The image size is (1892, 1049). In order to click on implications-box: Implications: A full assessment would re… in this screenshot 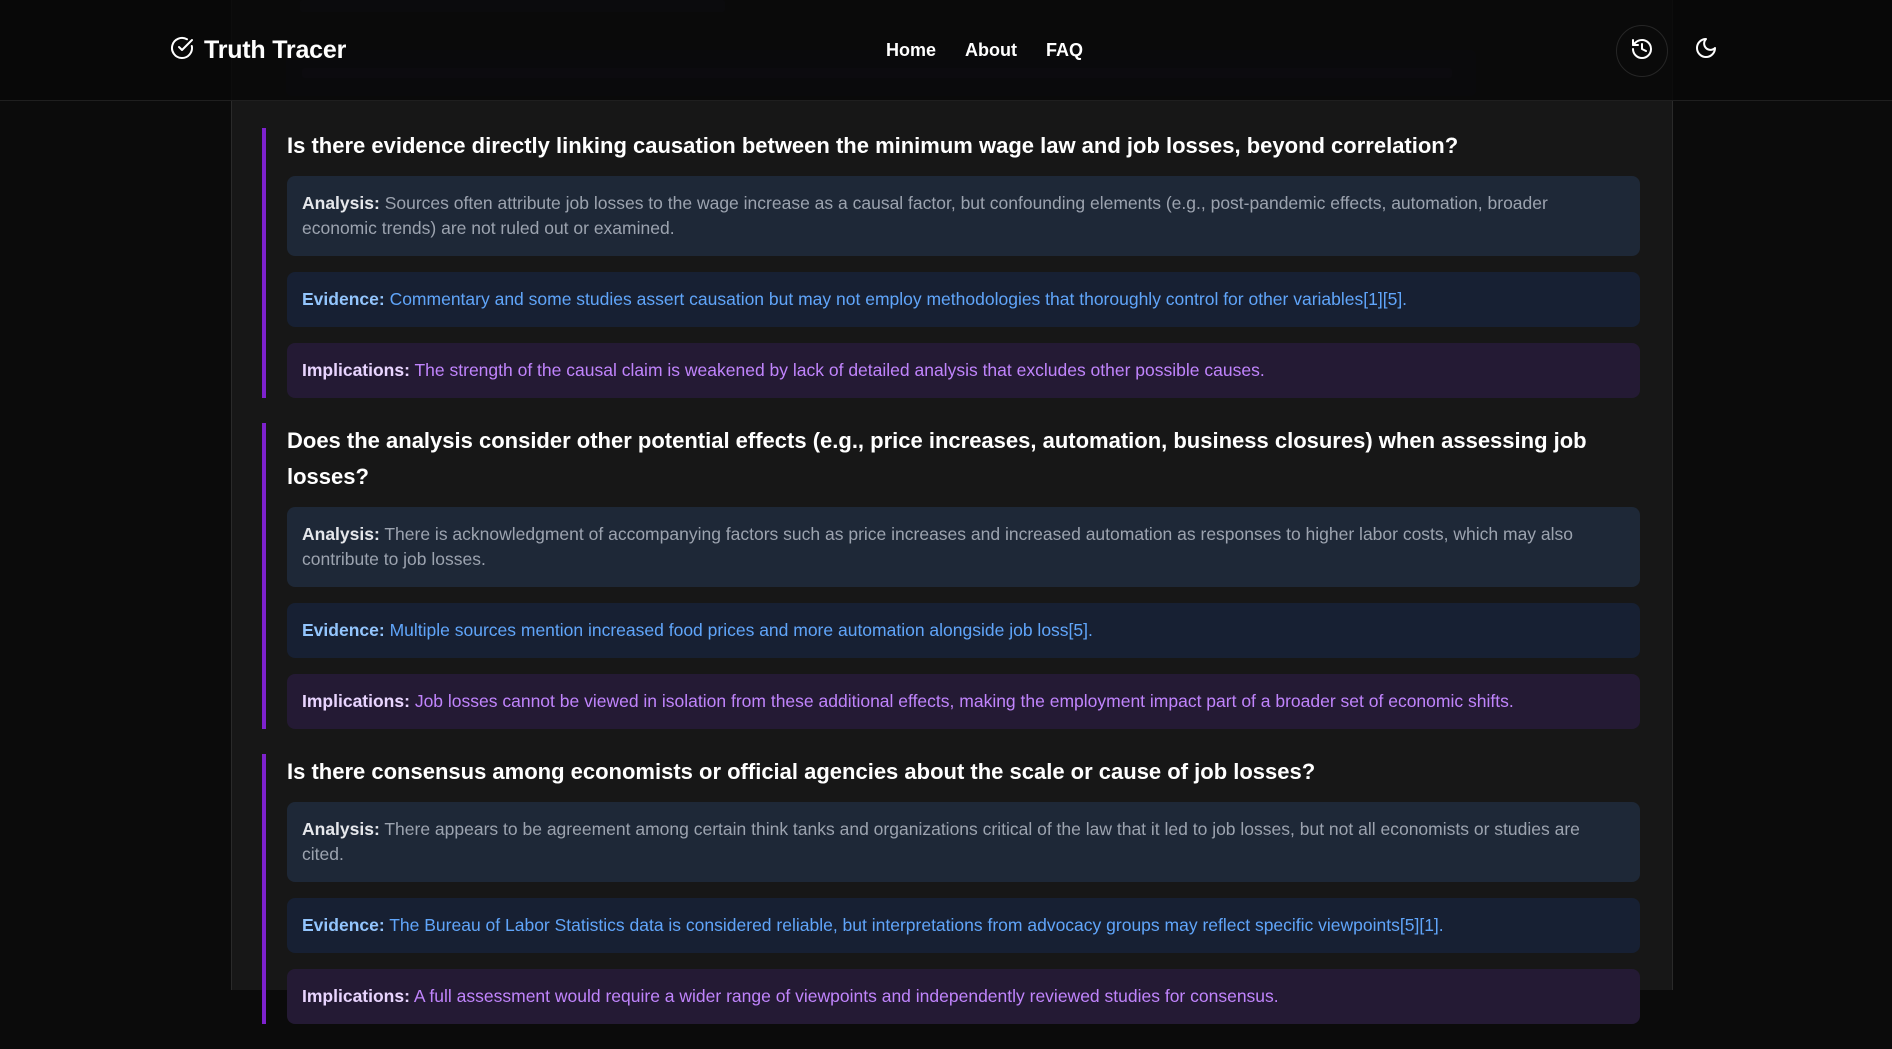, I will do `click(963, 996)`.